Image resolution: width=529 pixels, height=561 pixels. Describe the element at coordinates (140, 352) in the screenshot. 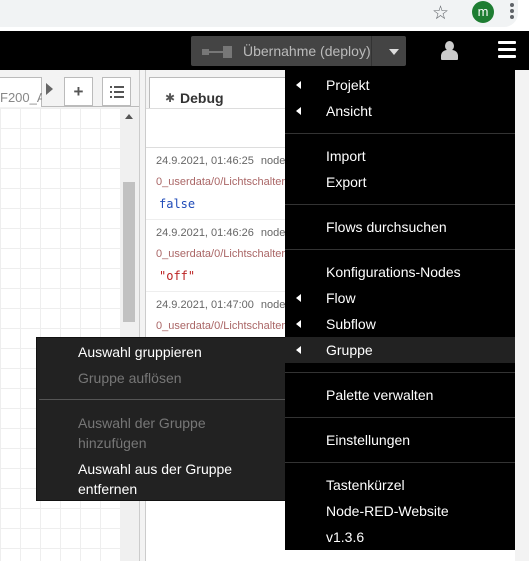

I see `menu-item-group-selection: Auswahl gruppieren` at that location.